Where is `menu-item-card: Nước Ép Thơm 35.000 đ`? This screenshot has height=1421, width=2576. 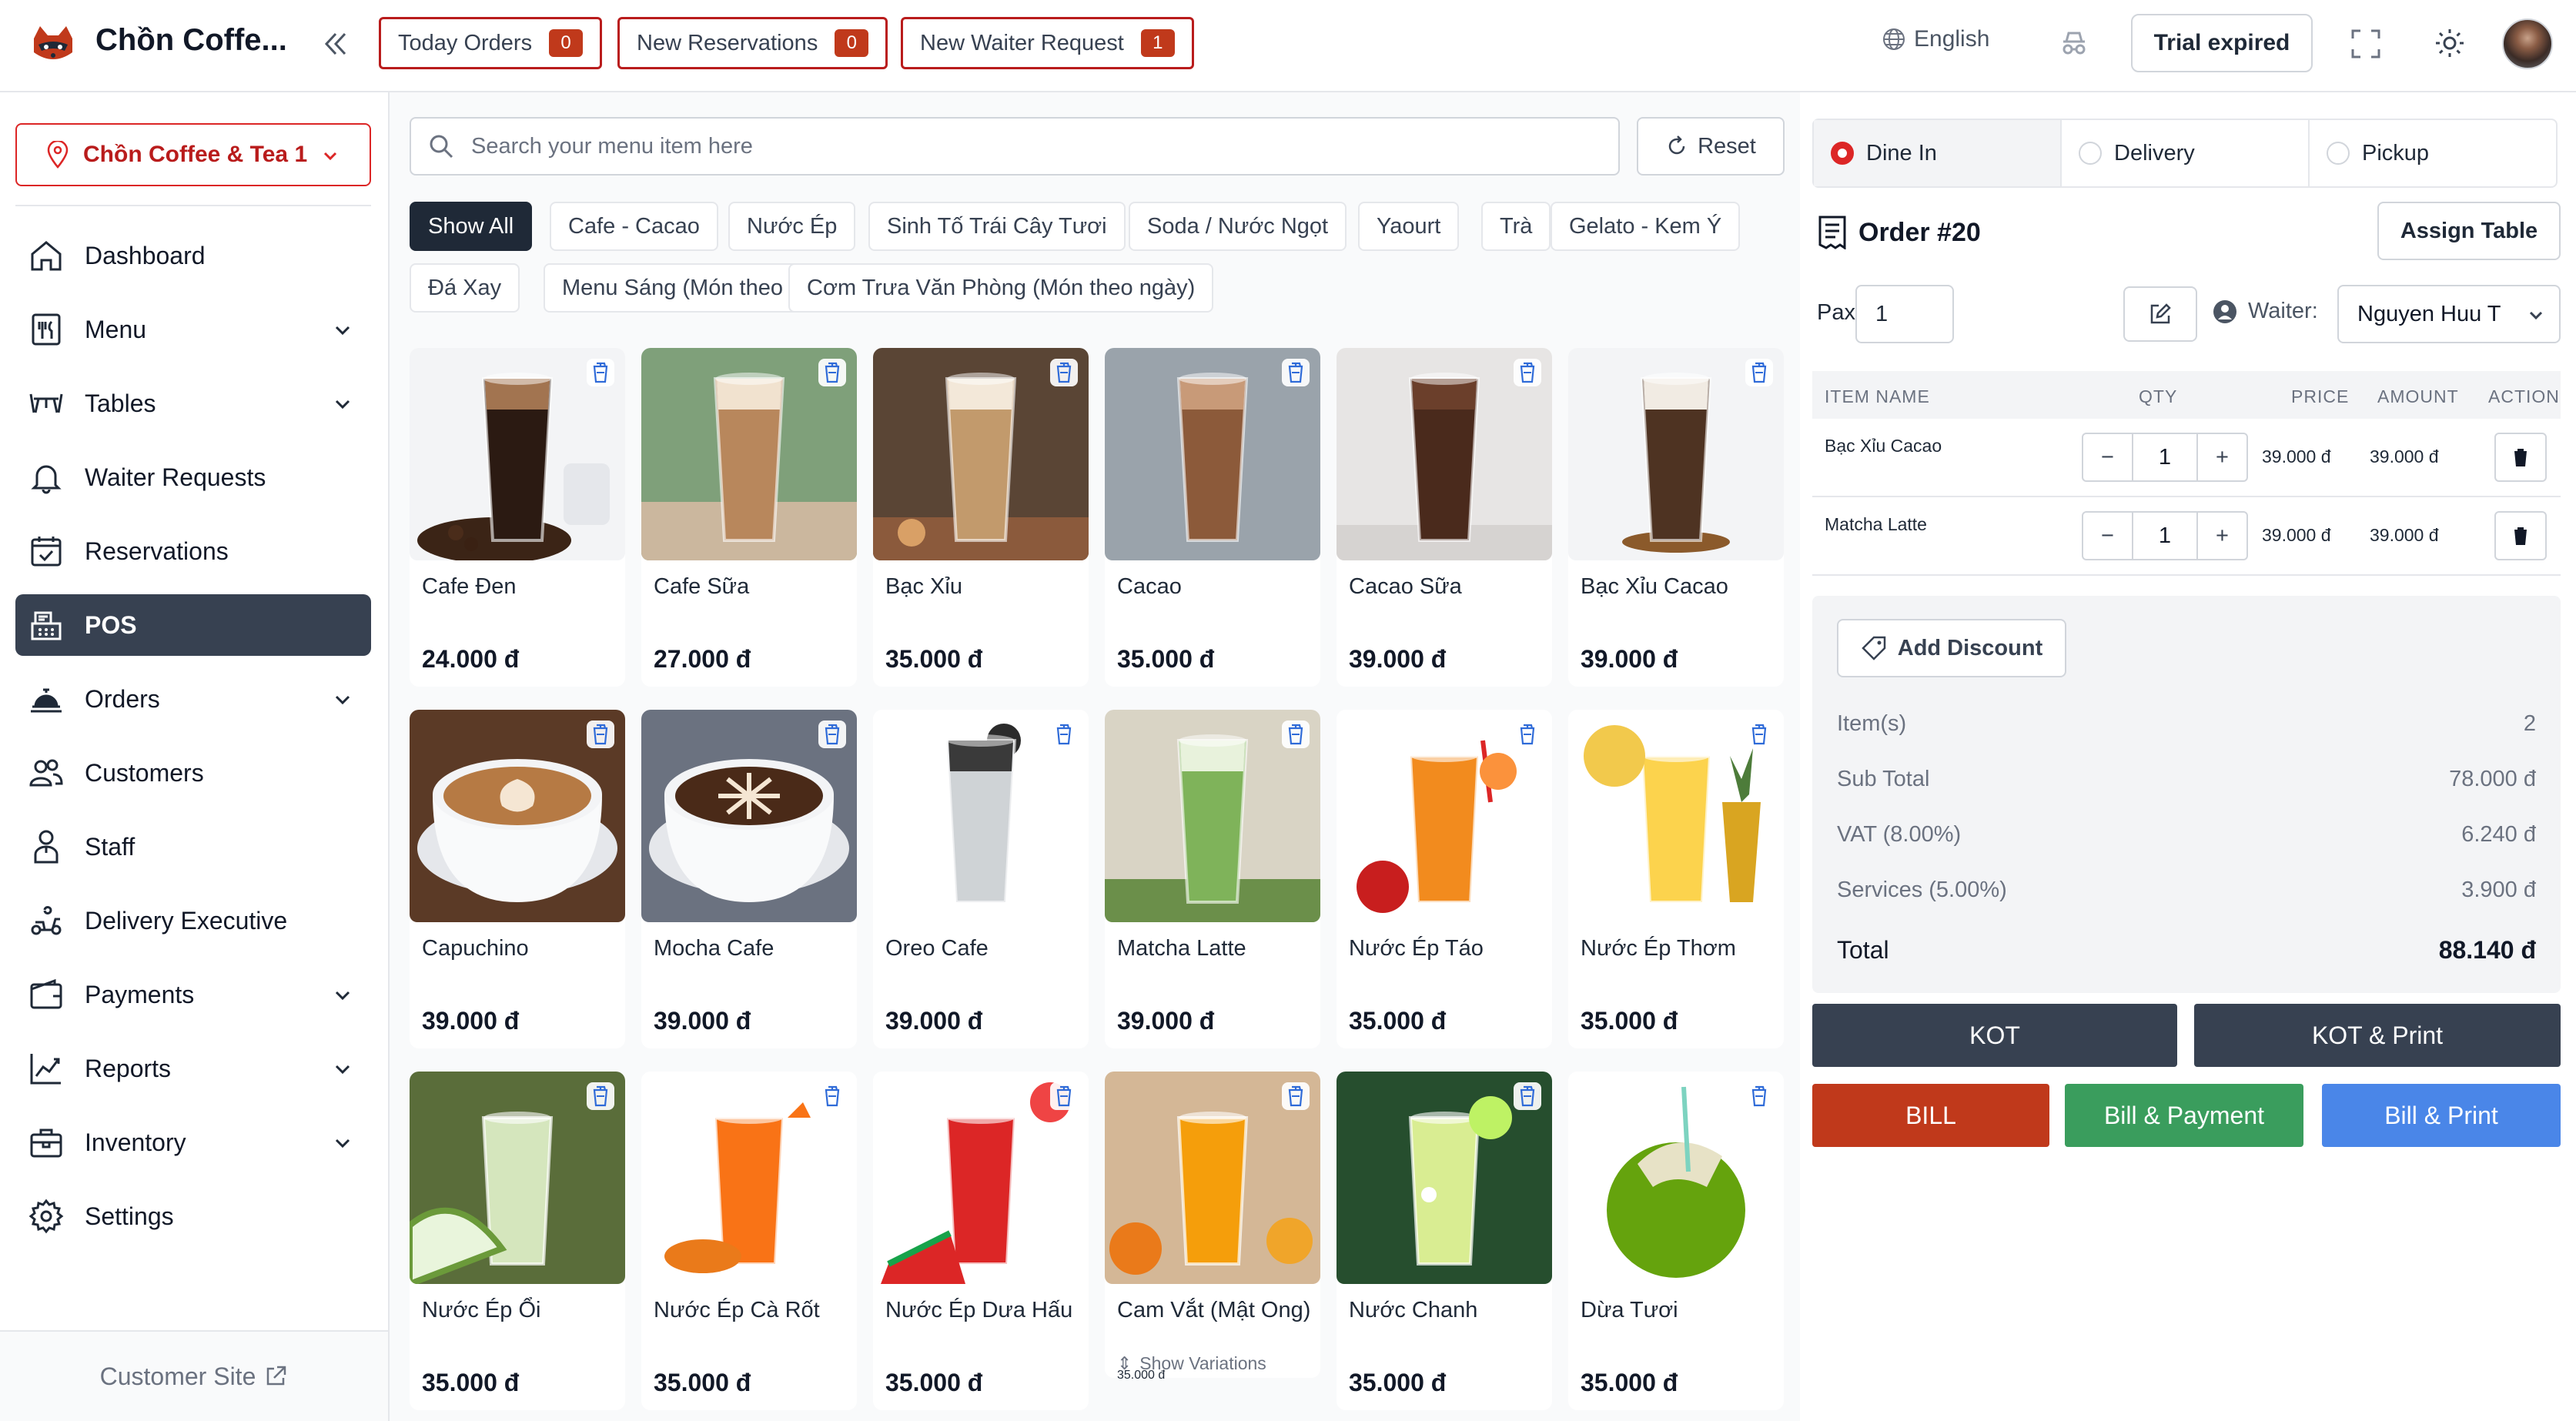
menu-item-card: Nước Ép Thơm 35.000 đ is located at coordinates (1676, 879).